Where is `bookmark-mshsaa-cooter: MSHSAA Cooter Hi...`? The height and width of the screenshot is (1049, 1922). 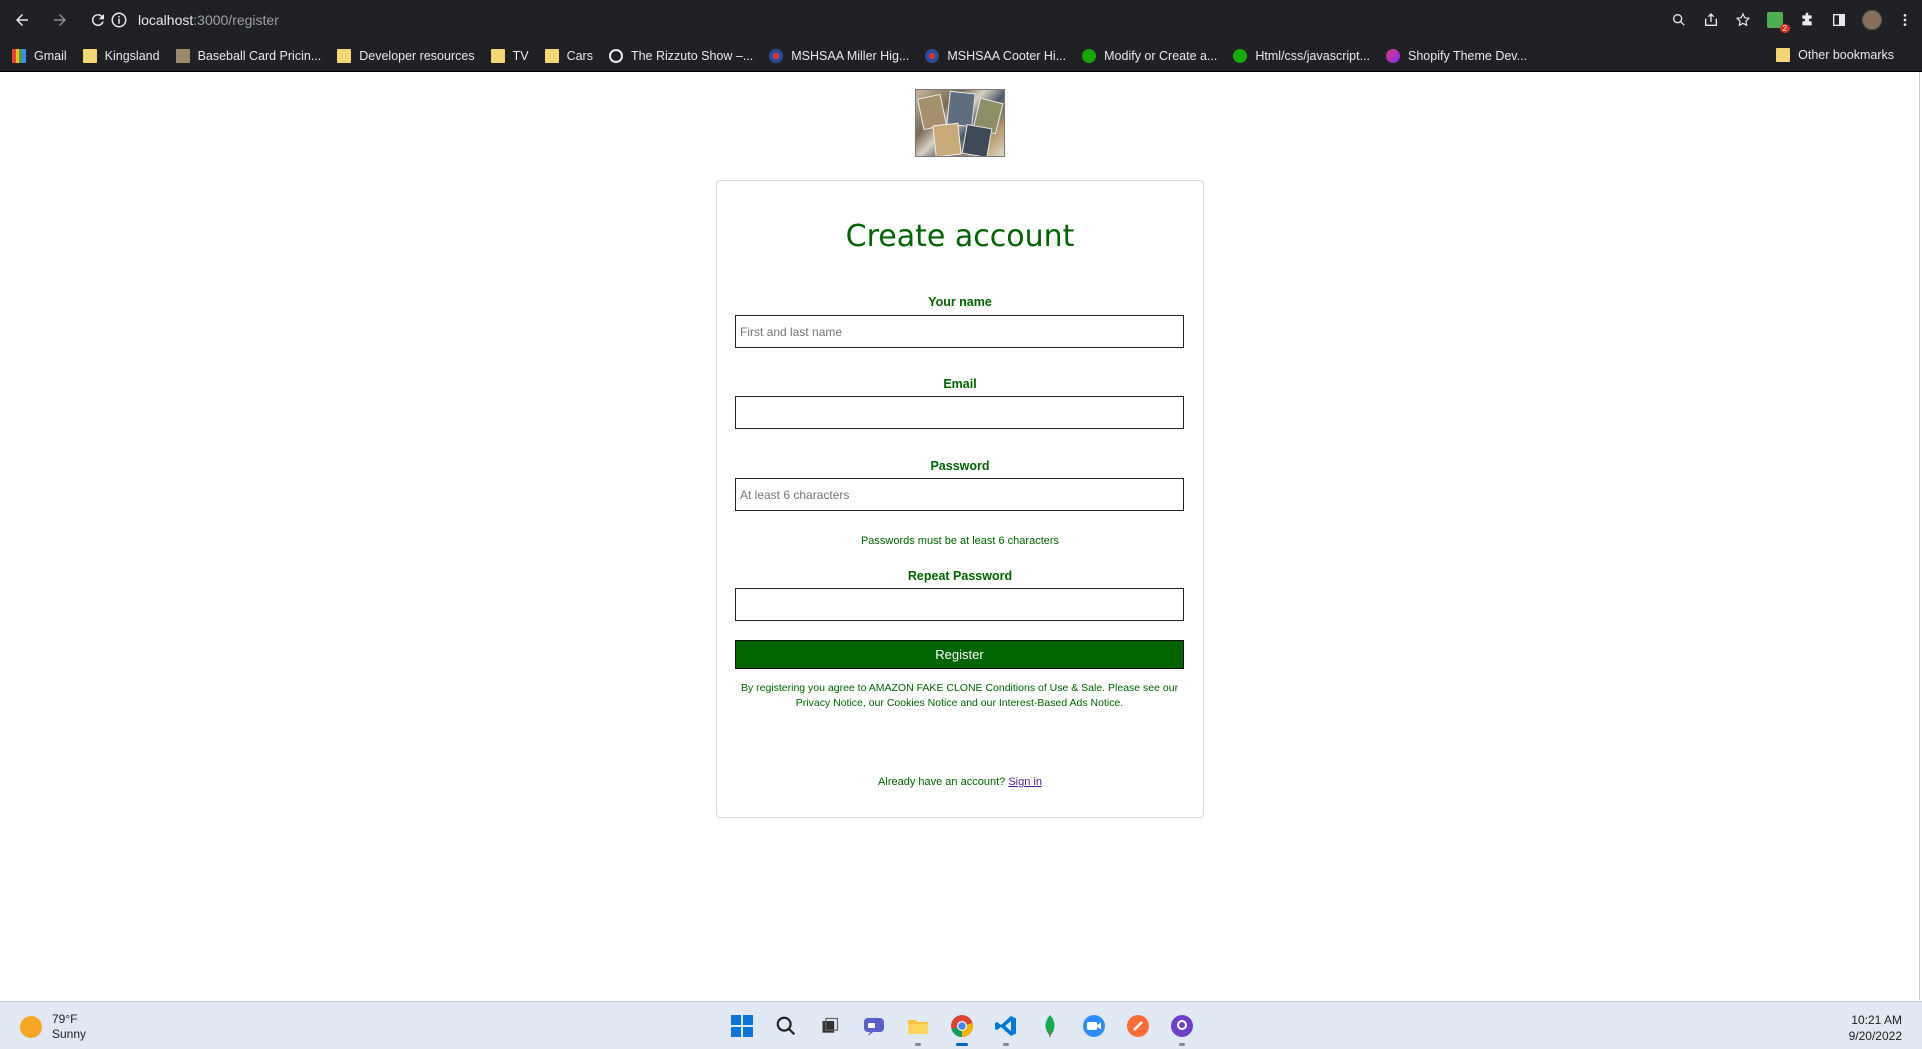 bookmark-mshsaa-cooter: MSHSAA Cooter Hi... is located at coordinates (996, 55).